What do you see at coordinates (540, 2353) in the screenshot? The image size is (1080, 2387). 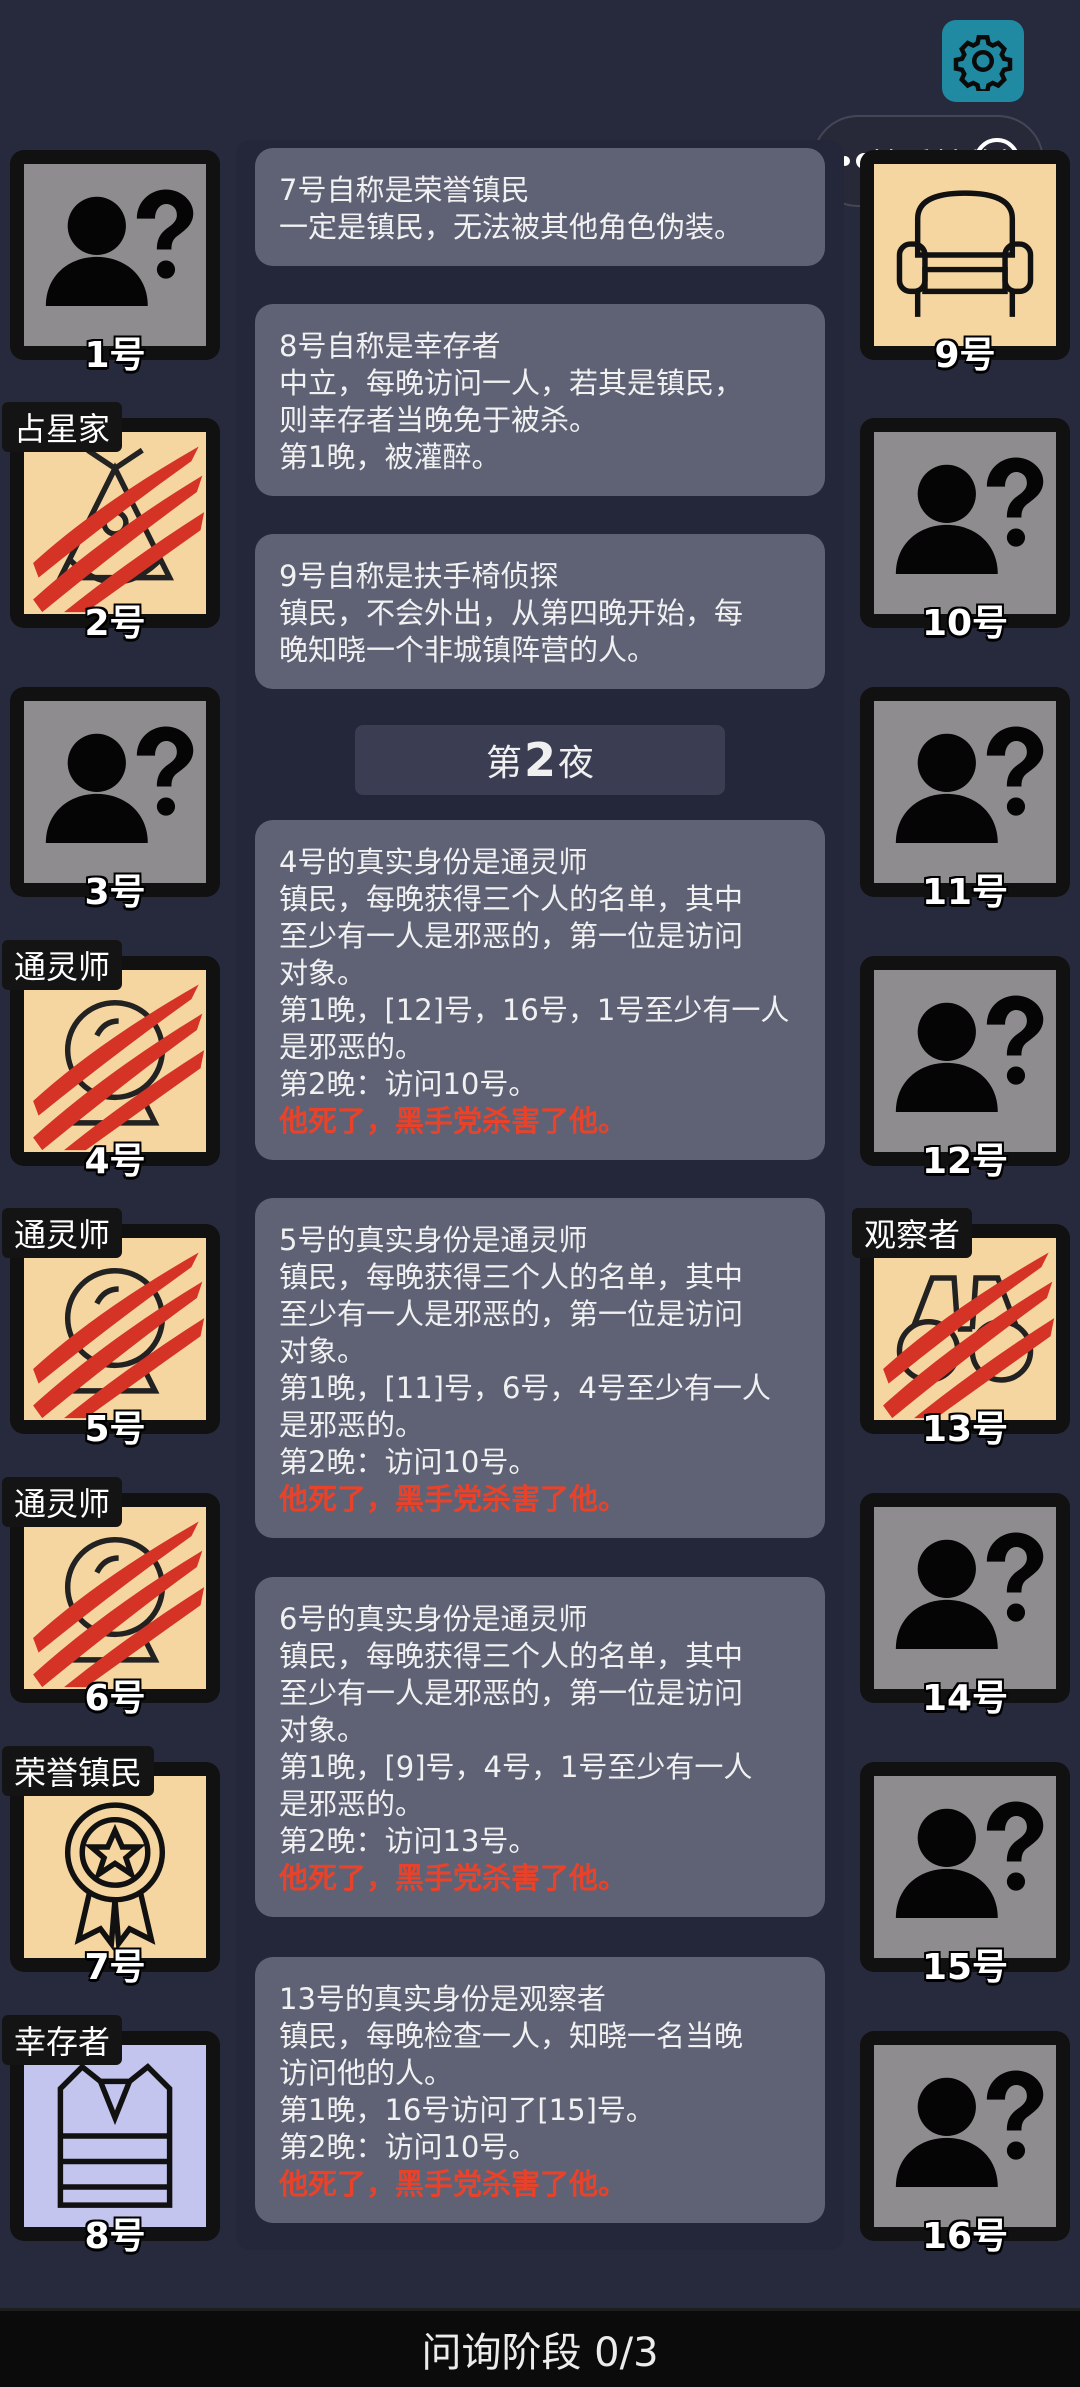 I see `phase-label: 问询阶段 0/3` at bounding box center [540, 2353].